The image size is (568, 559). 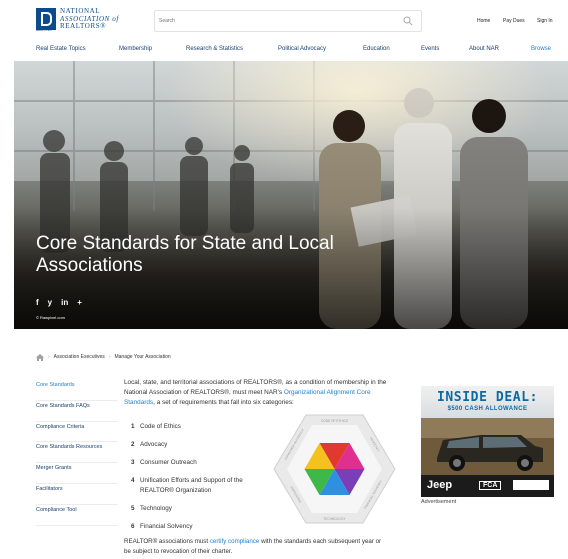 I want to click on search-box, so click(x=288, y=21).